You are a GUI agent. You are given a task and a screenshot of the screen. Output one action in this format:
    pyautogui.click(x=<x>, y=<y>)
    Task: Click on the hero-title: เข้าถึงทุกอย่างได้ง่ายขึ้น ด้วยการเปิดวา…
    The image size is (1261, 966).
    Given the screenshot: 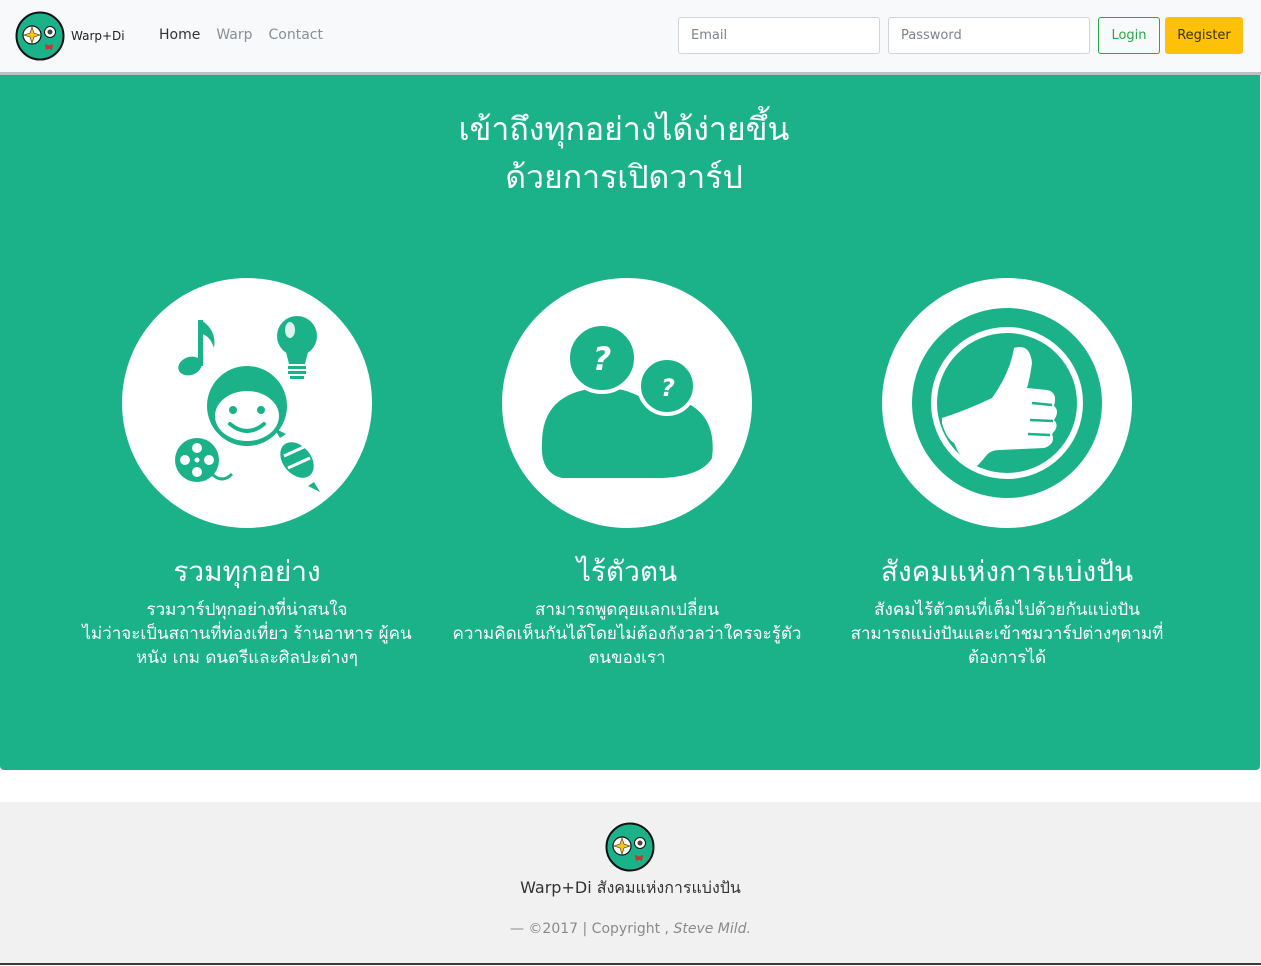 What is the action you would take?
    pyautogui.click(x=624, y=153)
    